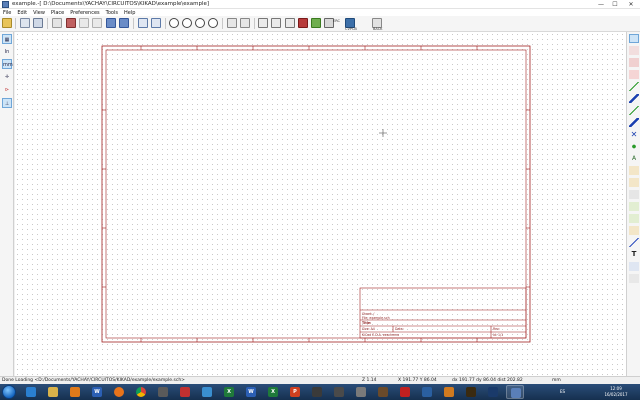 Image resolution: width=640 pixels, height=400 pixels. What do you see at coordinates (141, 392) in the screenshot?
I see `taskbar-app-chrome` at bounding box center [141, 392].